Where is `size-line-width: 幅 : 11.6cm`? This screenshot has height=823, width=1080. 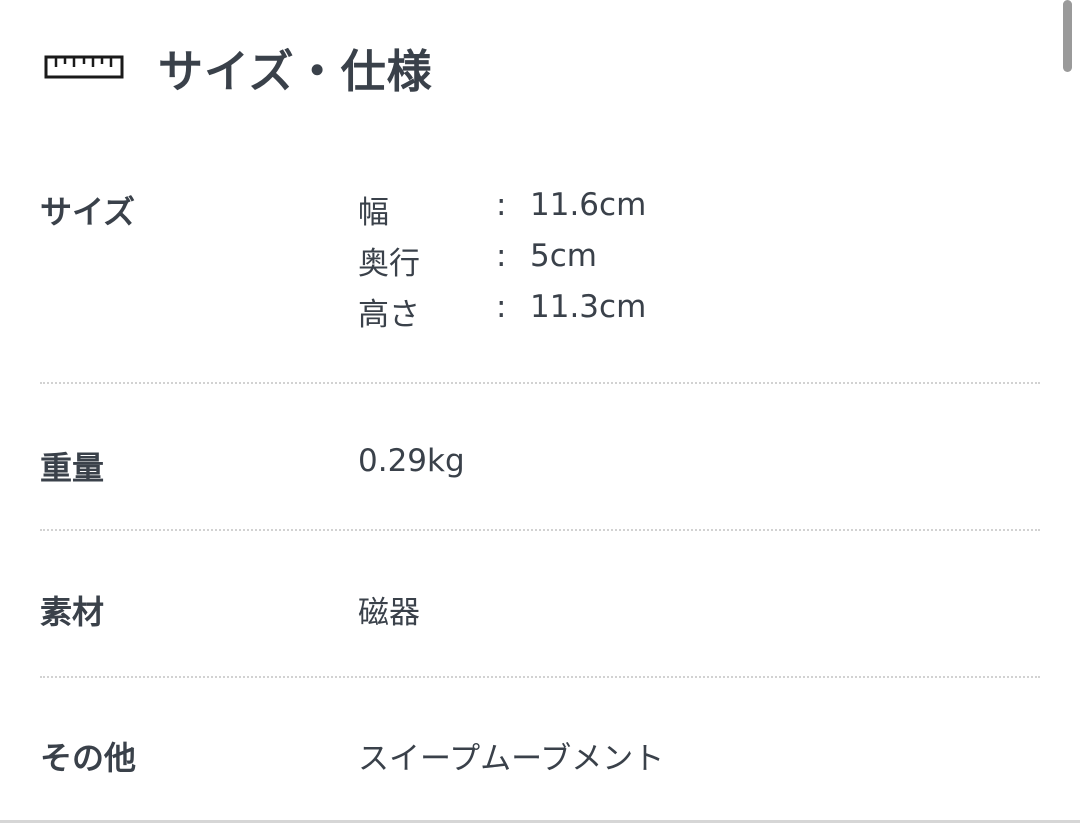
size-line-width: 幅 : 11.6cm is located at coordinates (502, 212).